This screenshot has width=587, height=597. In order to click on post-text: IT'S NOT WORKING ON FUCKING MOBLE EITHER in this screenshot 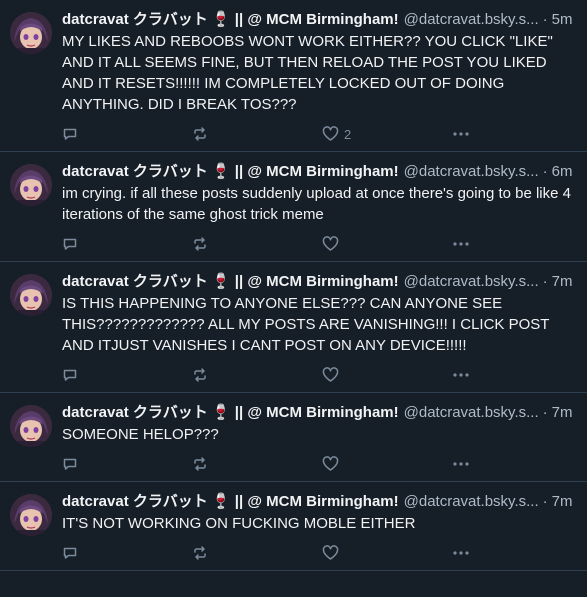, I will do `click(239, 523)`.